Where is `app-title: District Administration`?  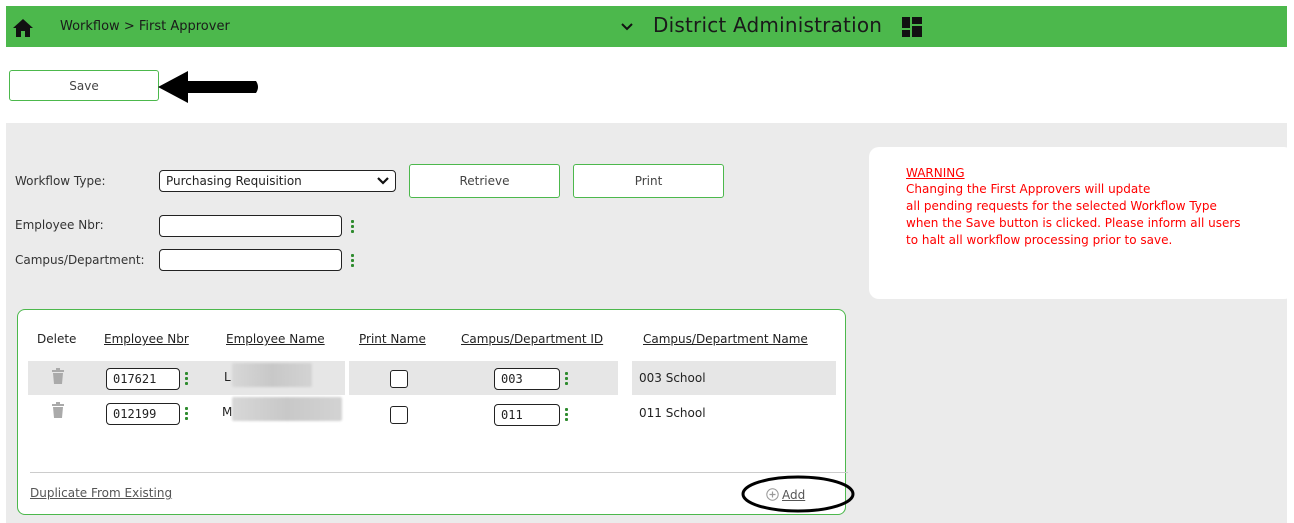
app-title: District Administration is located at coordinates (767, 25).